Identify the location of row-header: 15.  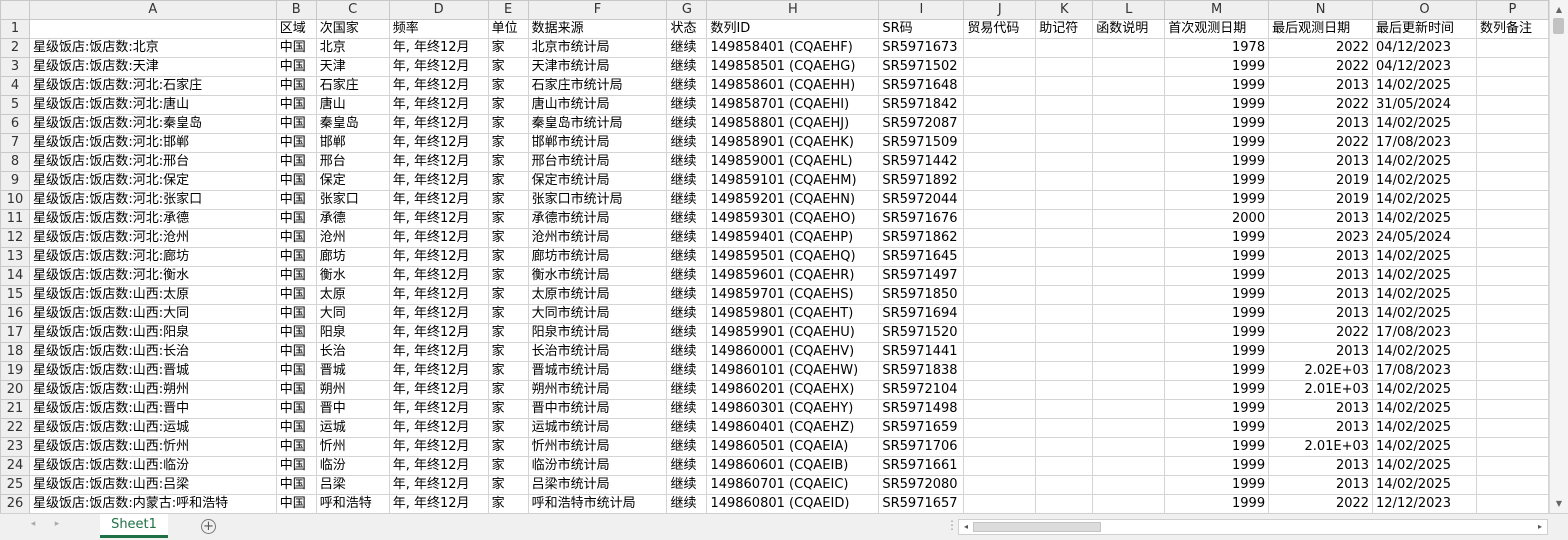
(15, 295).